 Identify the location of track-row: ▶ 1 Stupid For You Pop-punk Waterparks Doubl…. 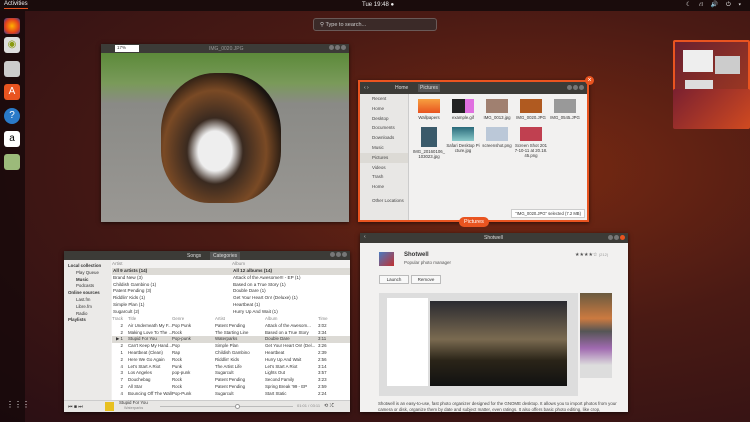
(231, 340).